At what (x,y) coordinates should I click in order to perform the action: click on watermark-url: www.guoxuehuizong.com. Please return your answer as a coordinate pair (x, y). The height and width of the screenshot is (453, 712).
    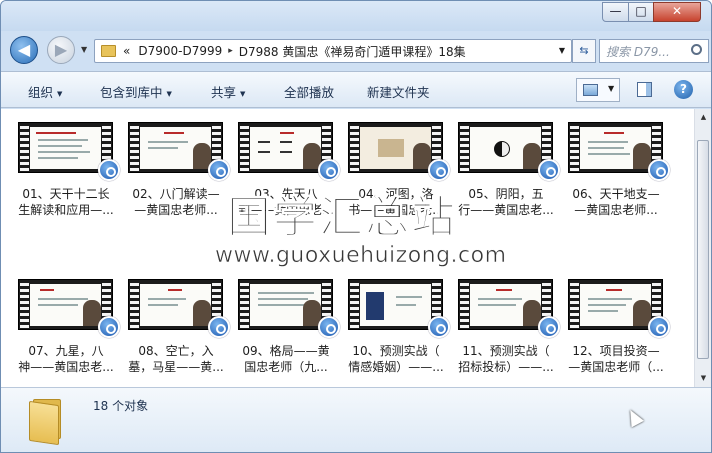
    Looking at the image, I should click on (361, 256).